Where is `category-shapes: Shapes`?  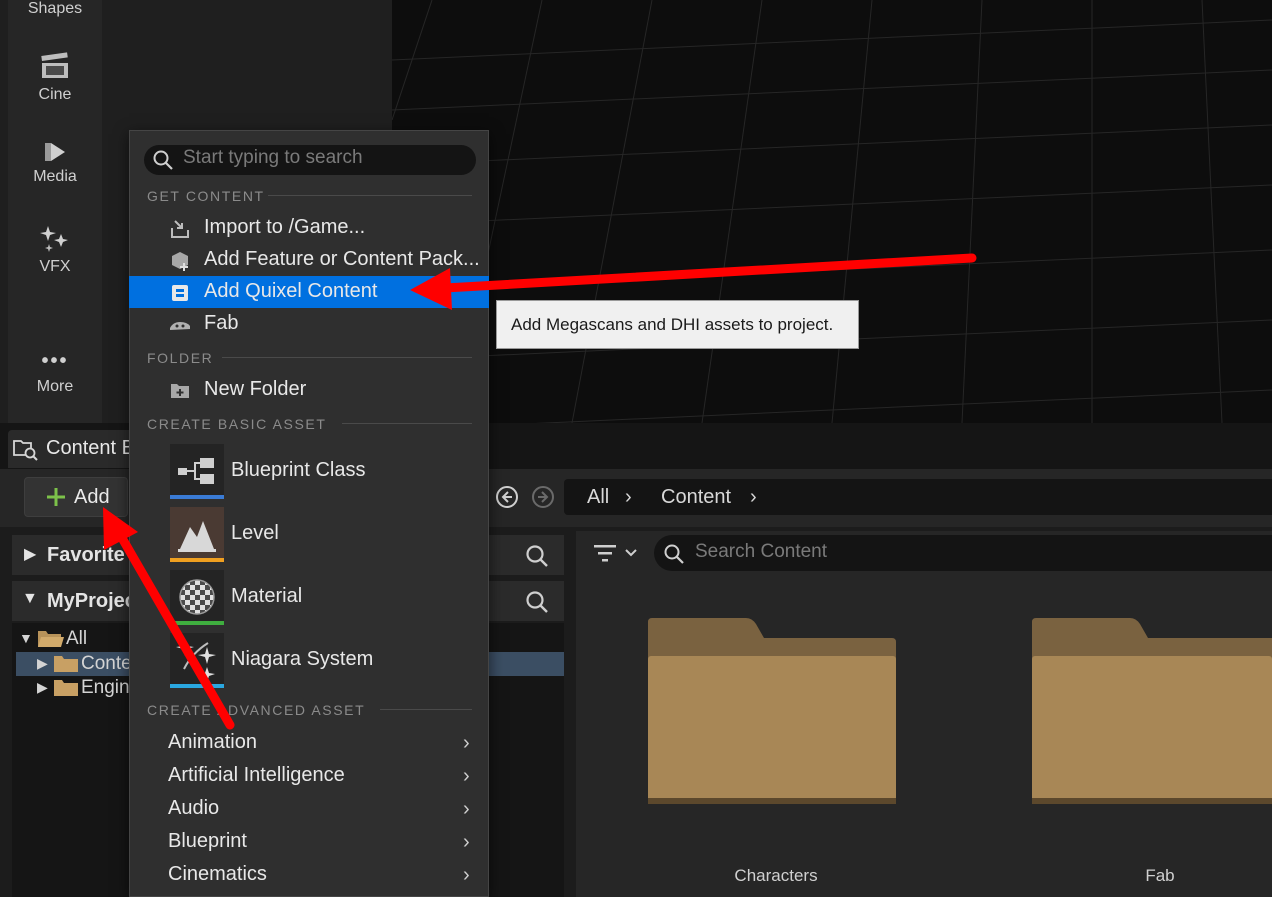
category-shapes: Shapes is located at coordinates (55, 9).